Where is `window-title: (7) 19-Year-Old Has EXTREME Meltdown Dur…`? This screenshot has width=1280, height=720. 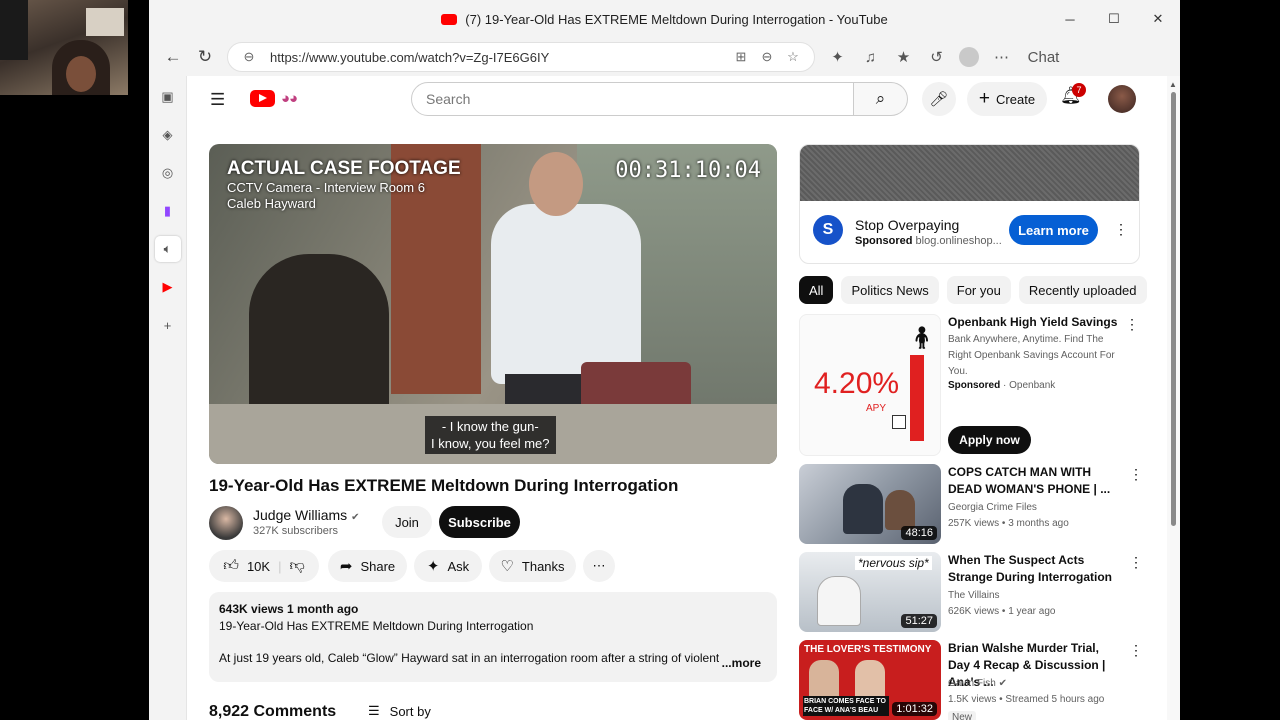 window-title: (7) 19-Year-Old Has EXTREME Meltdown Dur… is located at coordinates (676, 19).